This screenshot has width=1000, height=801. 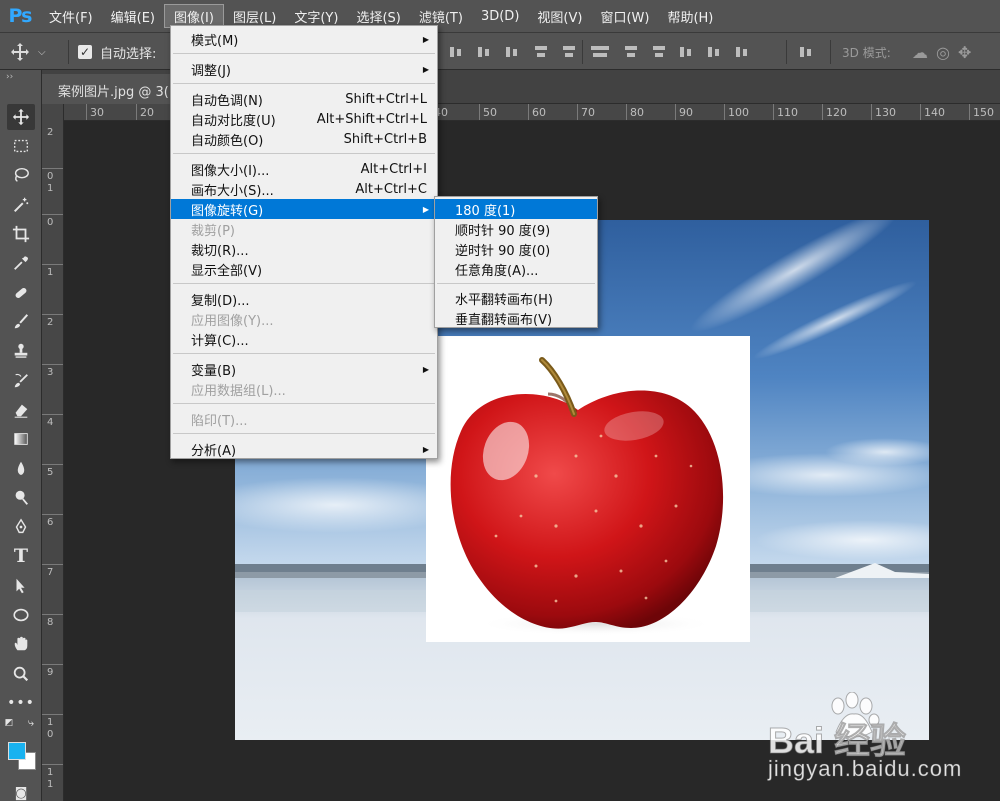 I want to click on align-bottom-icon, so click(x=513, y=52).